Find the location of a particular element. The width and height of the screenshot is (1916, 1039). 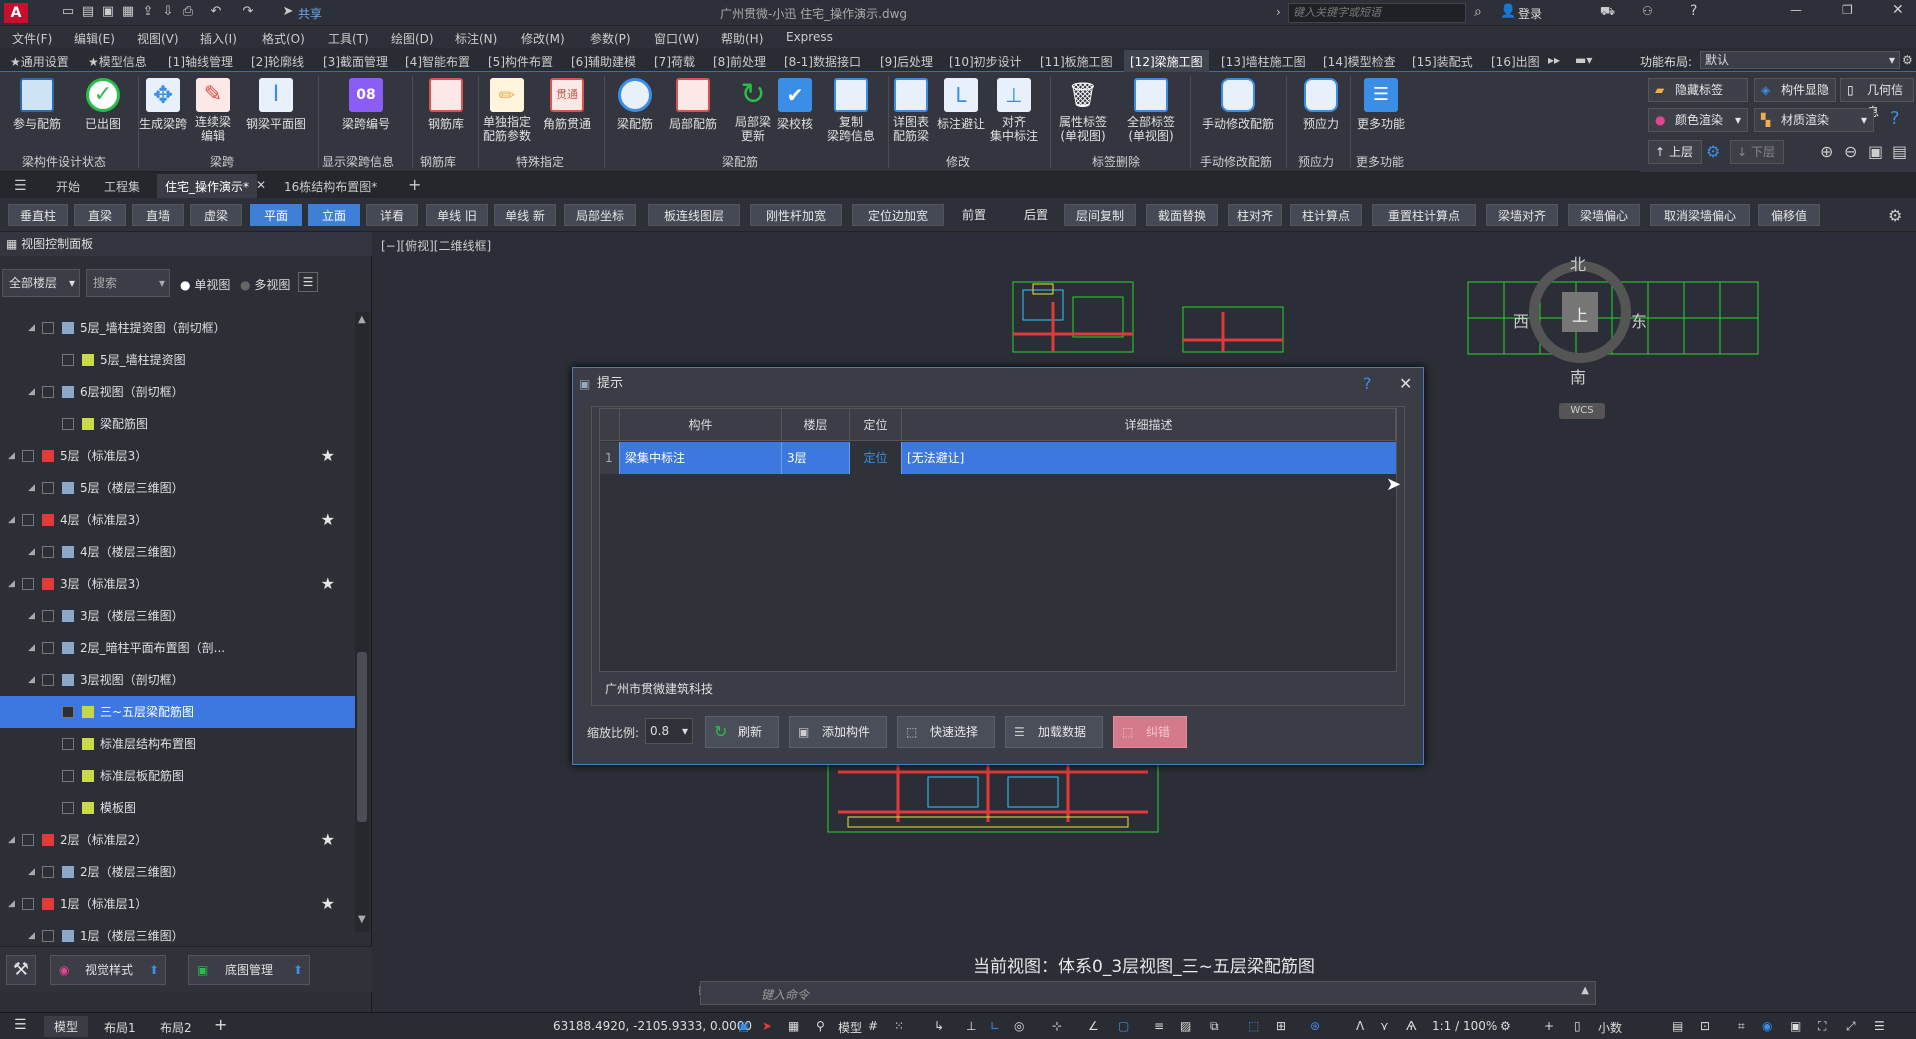

layout-tab: 布局1 is located at coordinates (120, 1027).